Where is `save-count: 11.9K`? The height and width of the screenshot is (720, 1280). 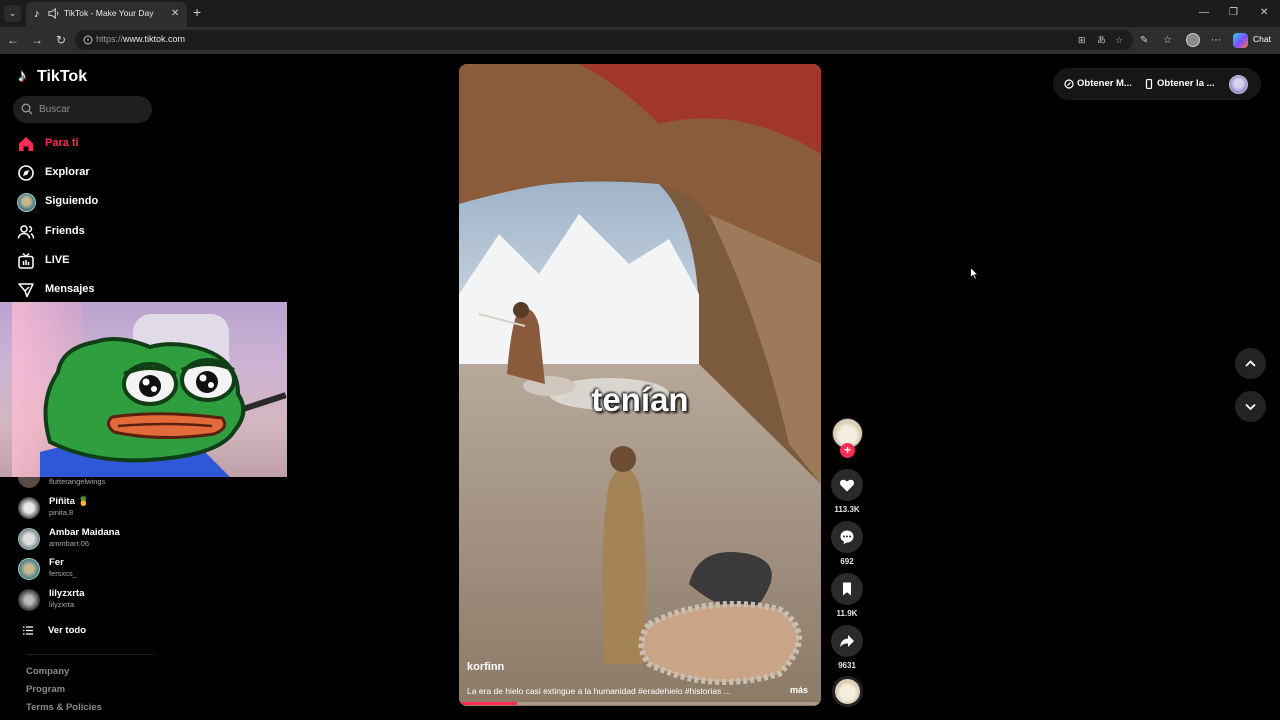 save-count: 11.9K is located at coordinates (847, 613).